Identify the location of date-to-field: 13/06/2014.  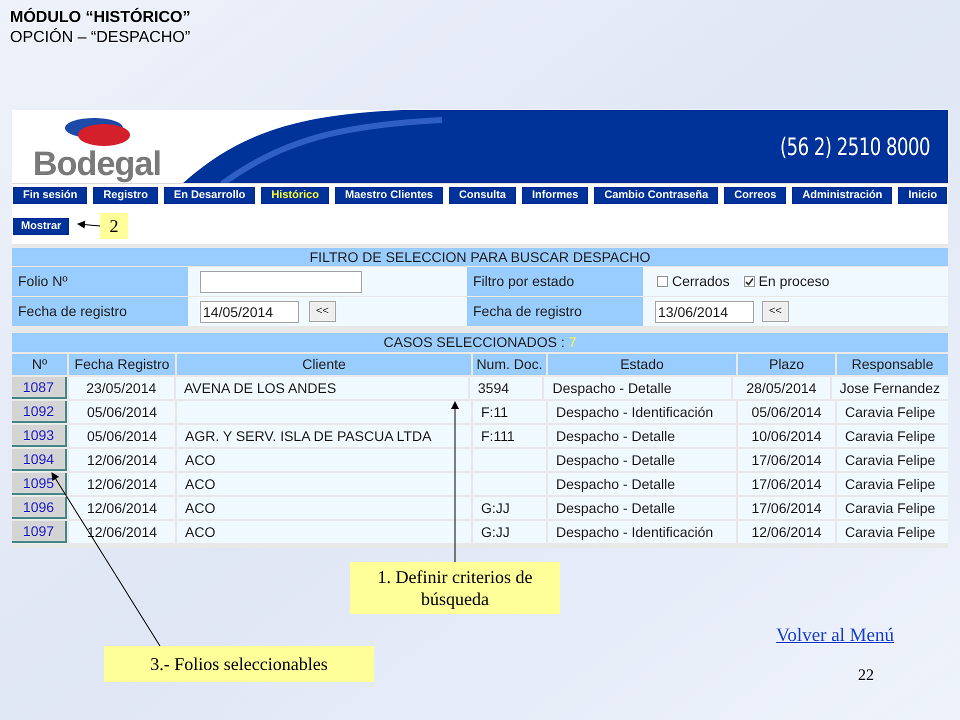
(704, 311).